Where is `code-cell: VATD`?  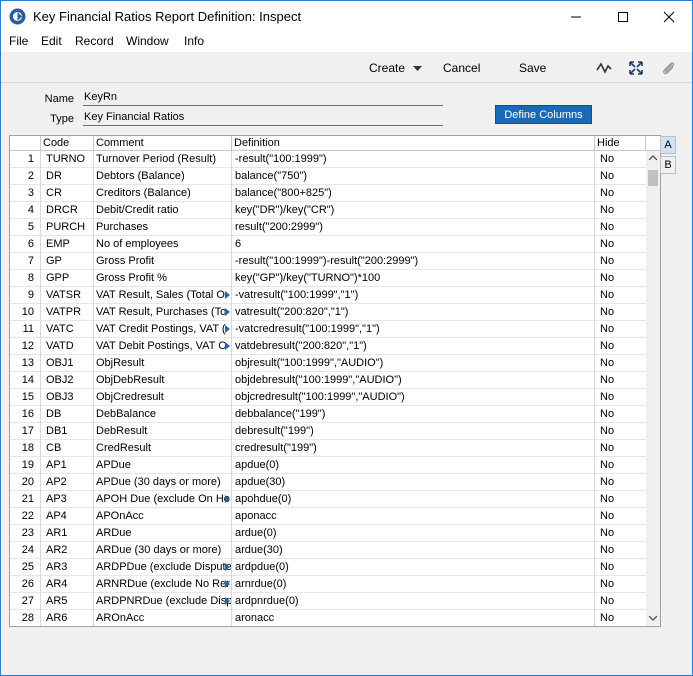
code-cell: VATD is located at coordinates (67, 346).